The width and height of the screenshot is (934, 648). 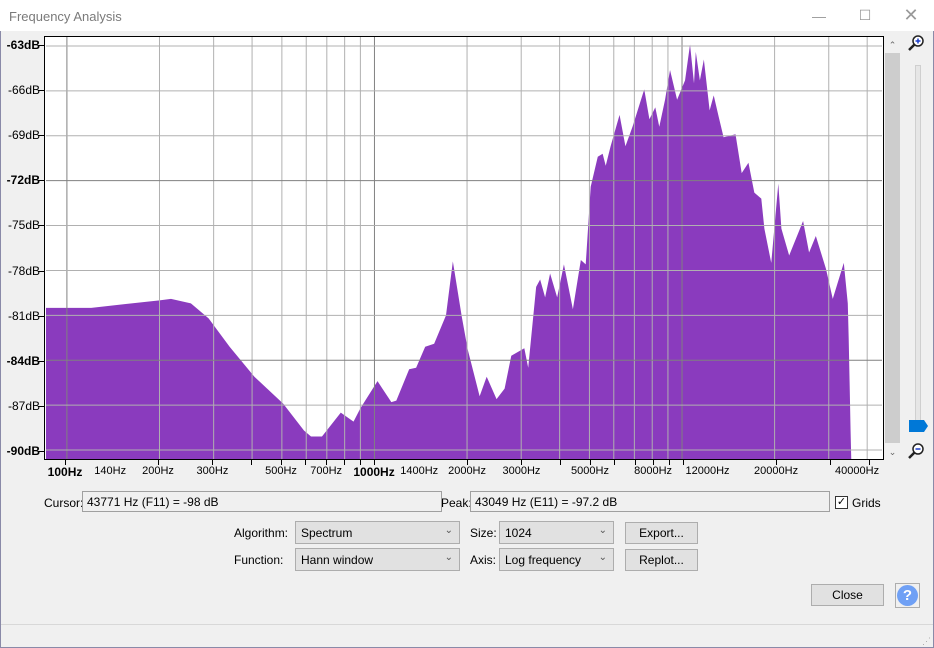 What do you see at coordinates (456, 503) in the screenshot?
I see `peak-label: Peak:` at bounding box center [456, 503].